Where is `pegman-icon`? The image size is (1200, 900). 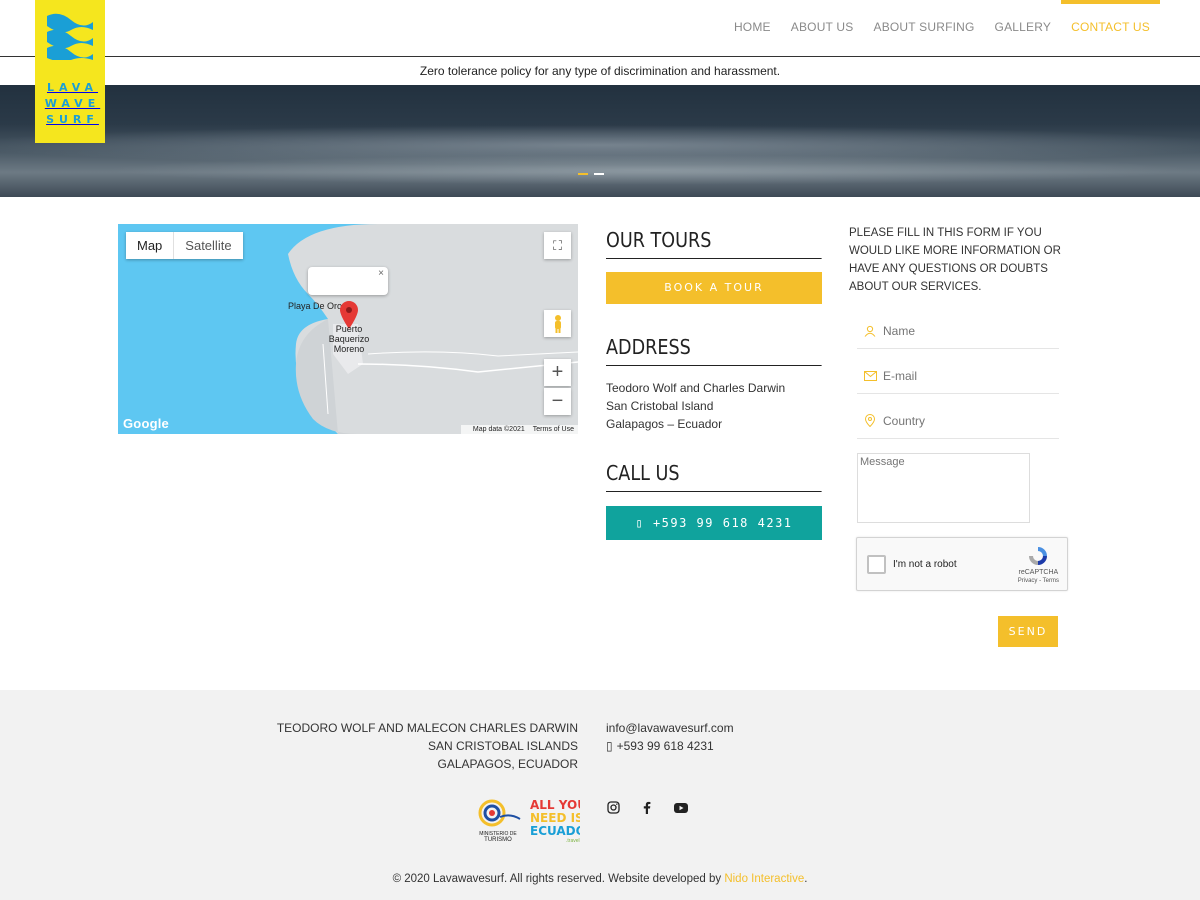 pegman-icon is located at coordinates (557, 323).